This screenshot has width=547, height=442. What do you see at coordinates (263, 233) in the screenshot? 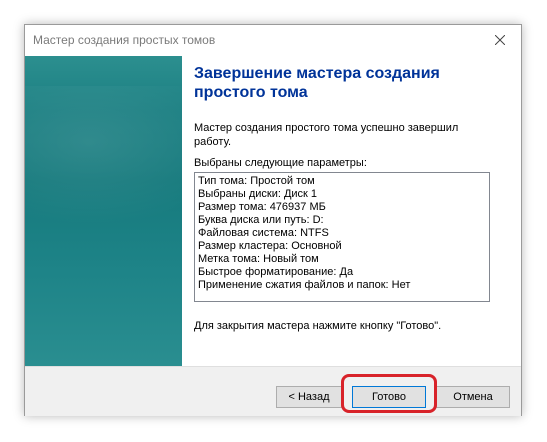
I see `param-line: Файловая система: NTFS` at bounding box center [263, 233].